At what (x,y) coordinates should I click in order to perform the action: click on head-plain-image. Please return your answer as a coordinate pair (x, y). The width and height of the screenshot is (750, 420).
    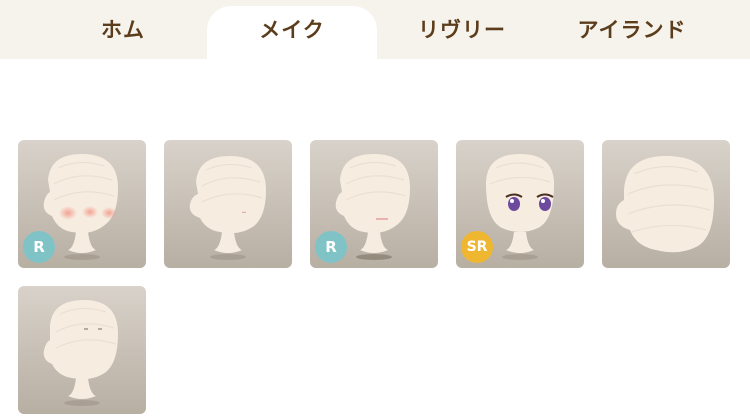
    Looking at the image, I should click on (228, 204).